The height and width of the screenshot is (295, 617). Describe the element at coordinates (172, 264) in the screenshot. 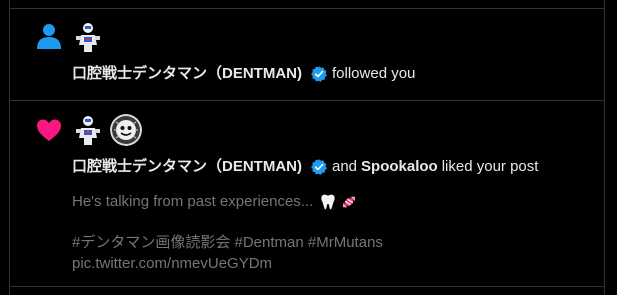

I see `post-media-link: pic.twitter.com/nmevUeGYDm` at that location.